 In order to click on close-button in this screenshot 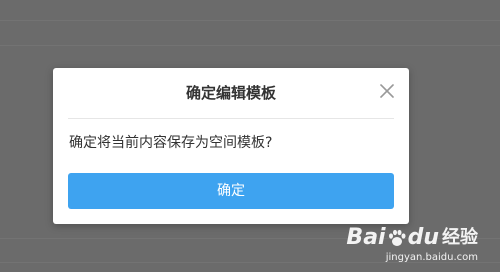, I will do `click(387, 91)`.